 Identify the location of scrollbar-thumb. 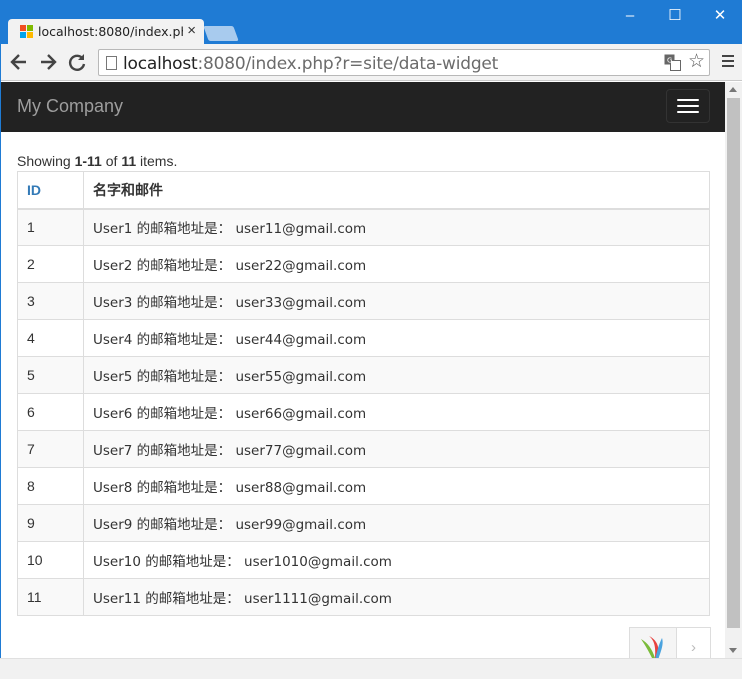
(733, 363).